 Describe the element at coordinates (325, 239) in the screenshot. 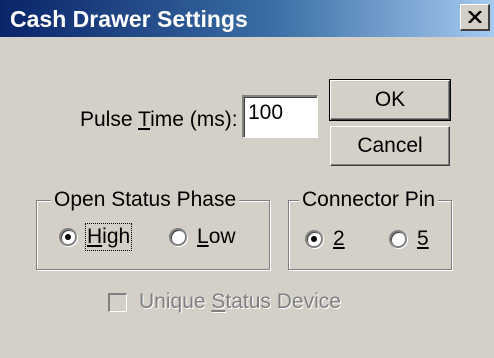

I see `radio-pin-2: 2` at that location.